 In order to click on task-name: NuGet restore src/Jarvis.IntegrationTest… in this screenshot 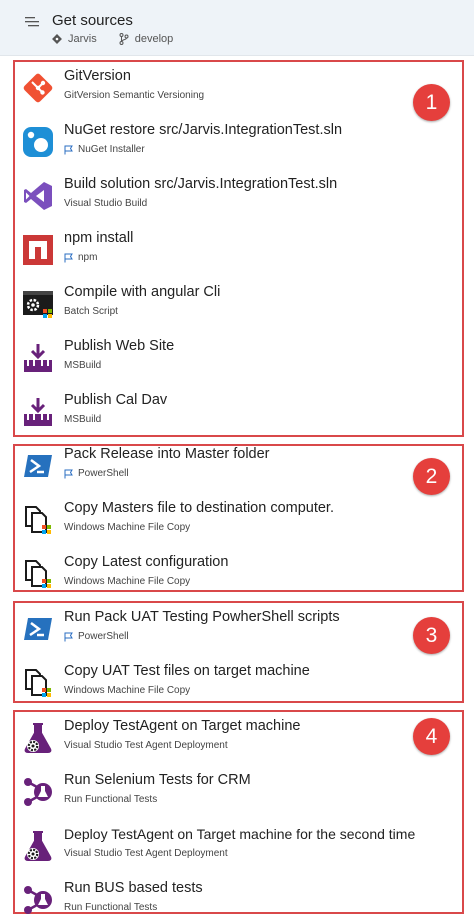, I will do `click(203, 130)`.